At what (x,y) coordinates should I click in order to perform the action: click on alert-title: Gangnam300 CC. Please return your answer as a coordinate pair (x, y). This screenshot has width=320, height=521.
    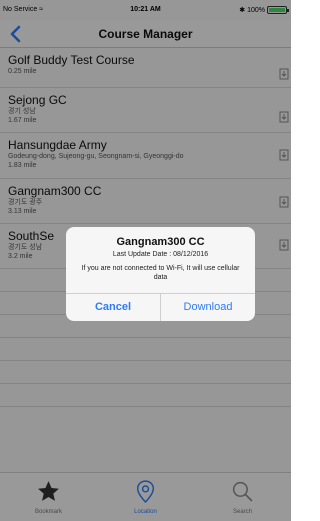
    Looking at the image, I should click on (160, 242).